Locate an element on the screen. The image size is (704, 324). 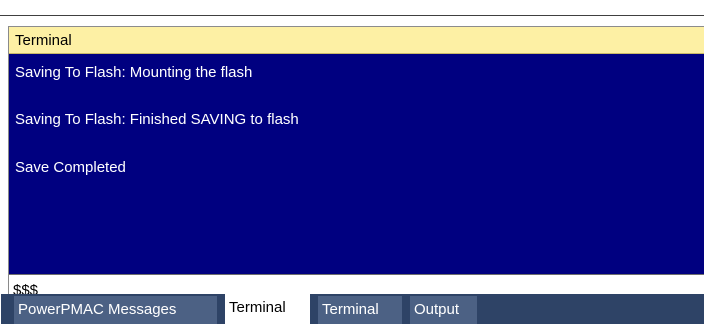
tab-label: Output is located at coordinates (437, 309).